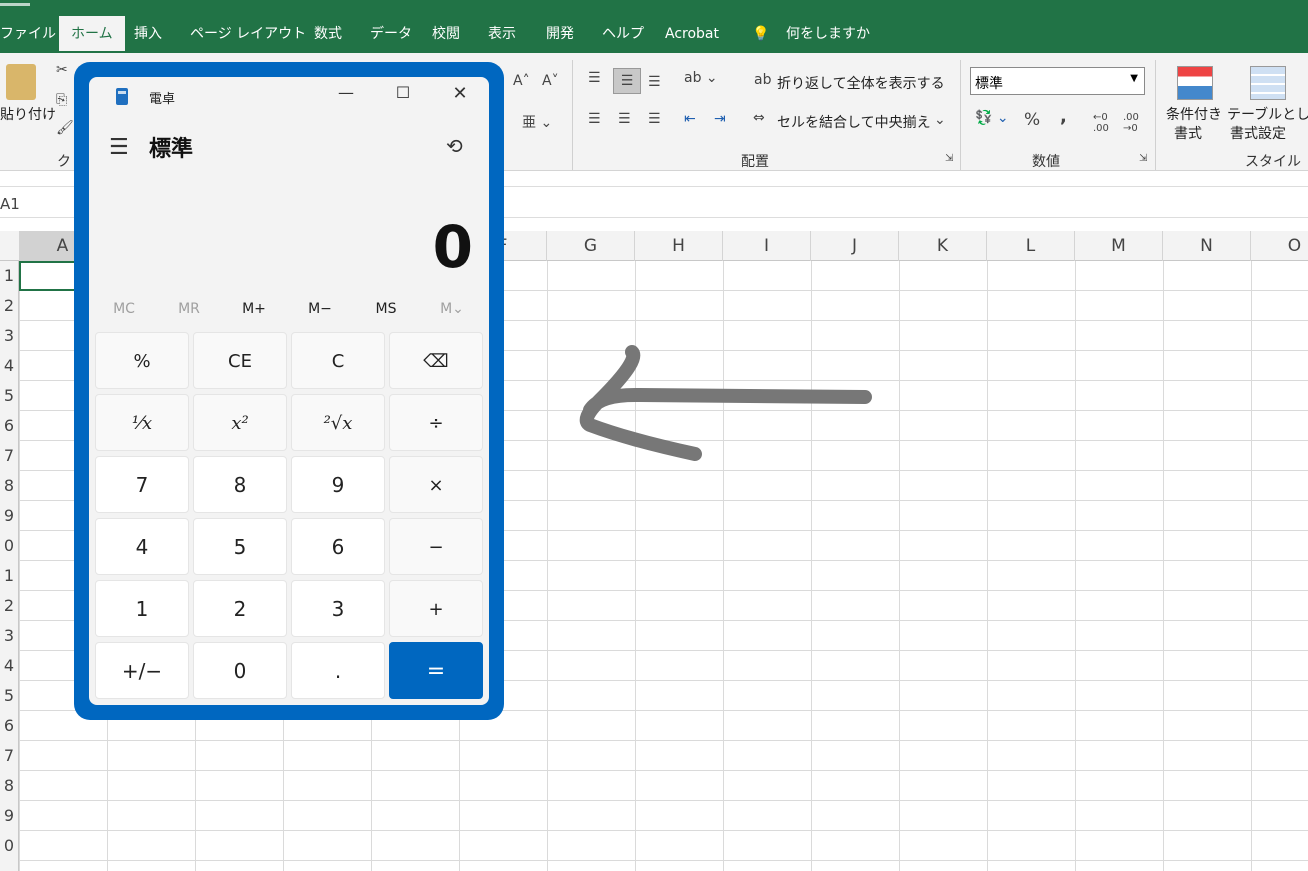  What do you see at coordinates (338, 670) in the screenshot?
I see `decimal-key: .` at bounding box center [338, 670].